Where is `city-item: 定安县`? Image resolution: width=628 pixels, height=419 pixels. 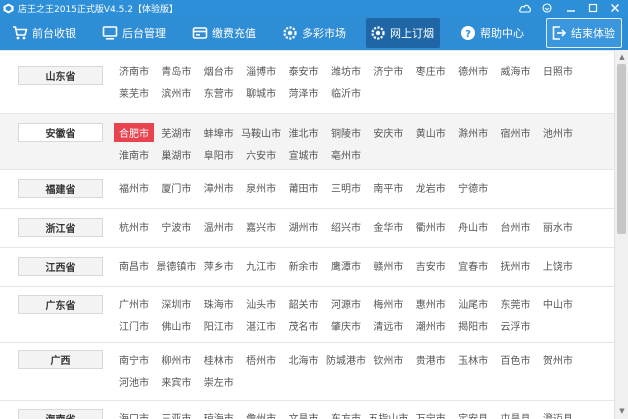 city-item: 定安县 is located at coordinates (473, 412).